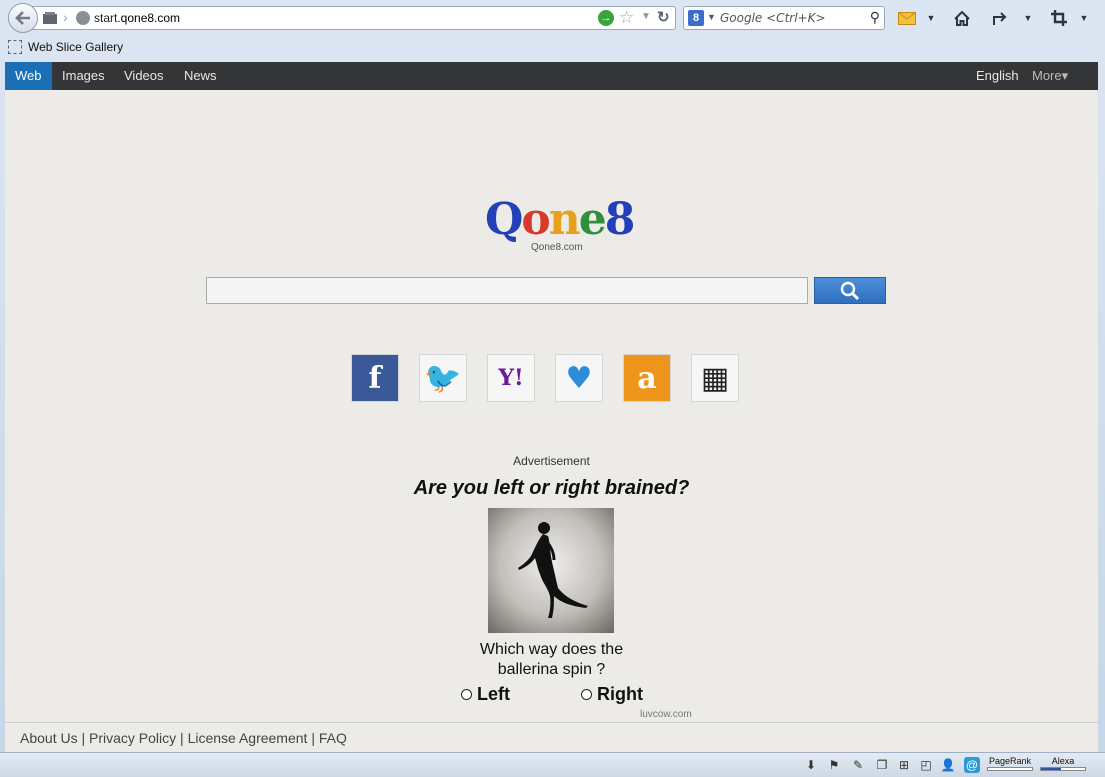  What do you see at coordinates (626, 18) in the screenshot?
I see `bookmark-star-icon: ☆` at bounding box center [626, 18].